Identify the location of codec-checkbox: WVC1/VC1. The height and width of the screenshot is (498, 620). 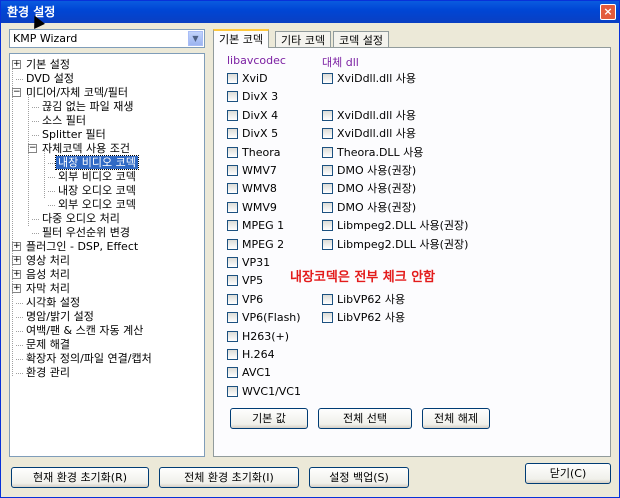
(264, 392).